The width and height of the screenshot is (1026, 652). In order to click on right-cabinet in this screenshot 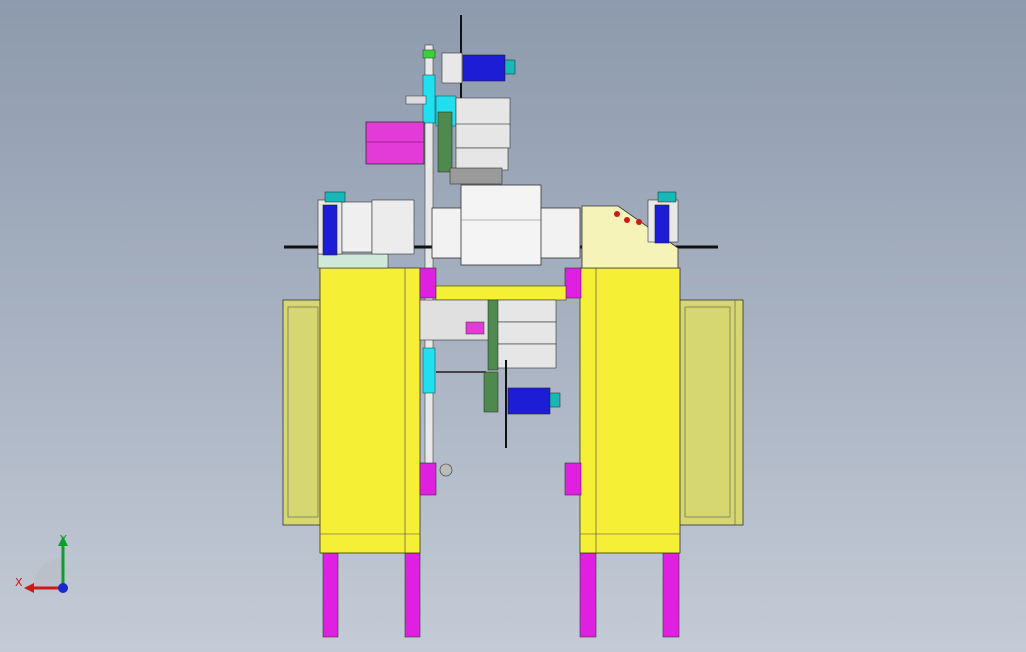, I will do `click(710, 412)`.